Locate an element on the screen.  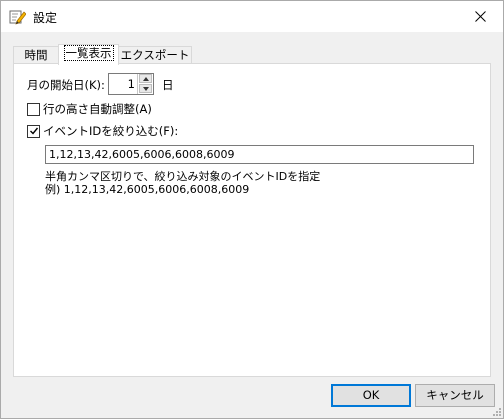
cancel-button: キャンセル is located at coordinates (455, 395).